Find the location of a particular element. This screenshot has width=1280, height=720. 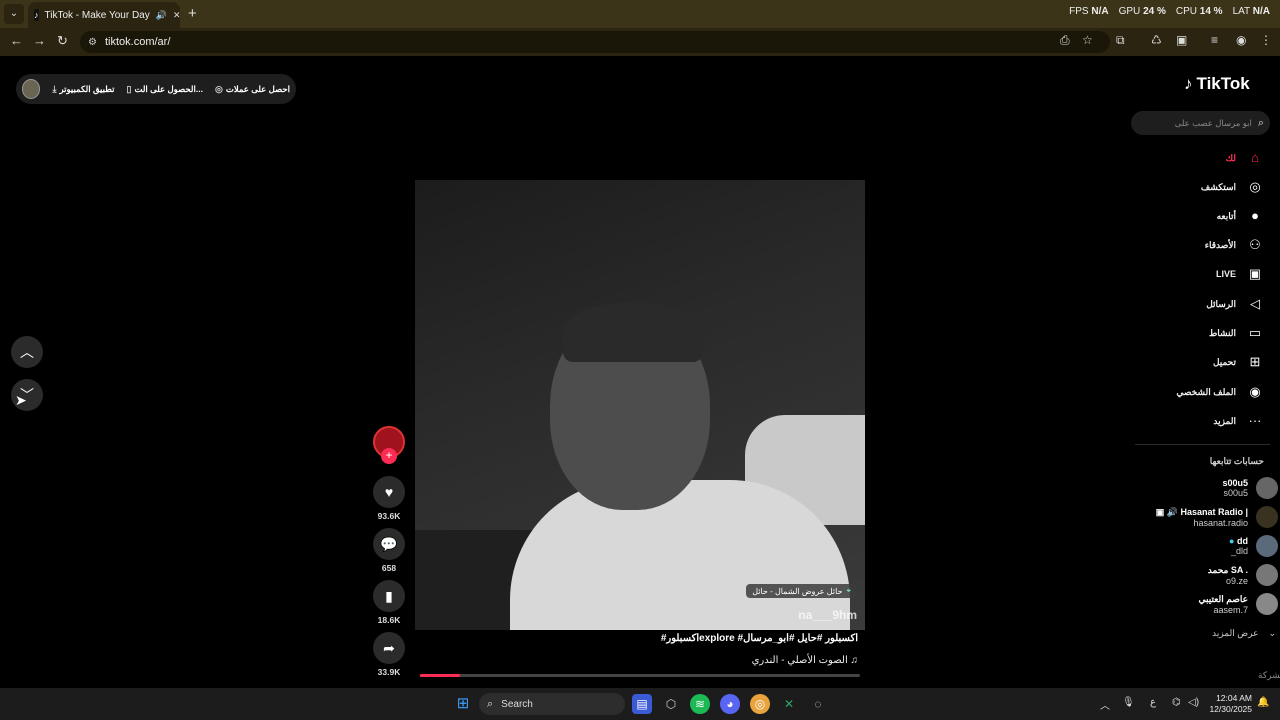

chrome-icon: ◎ is located at coordinates (760, 704).